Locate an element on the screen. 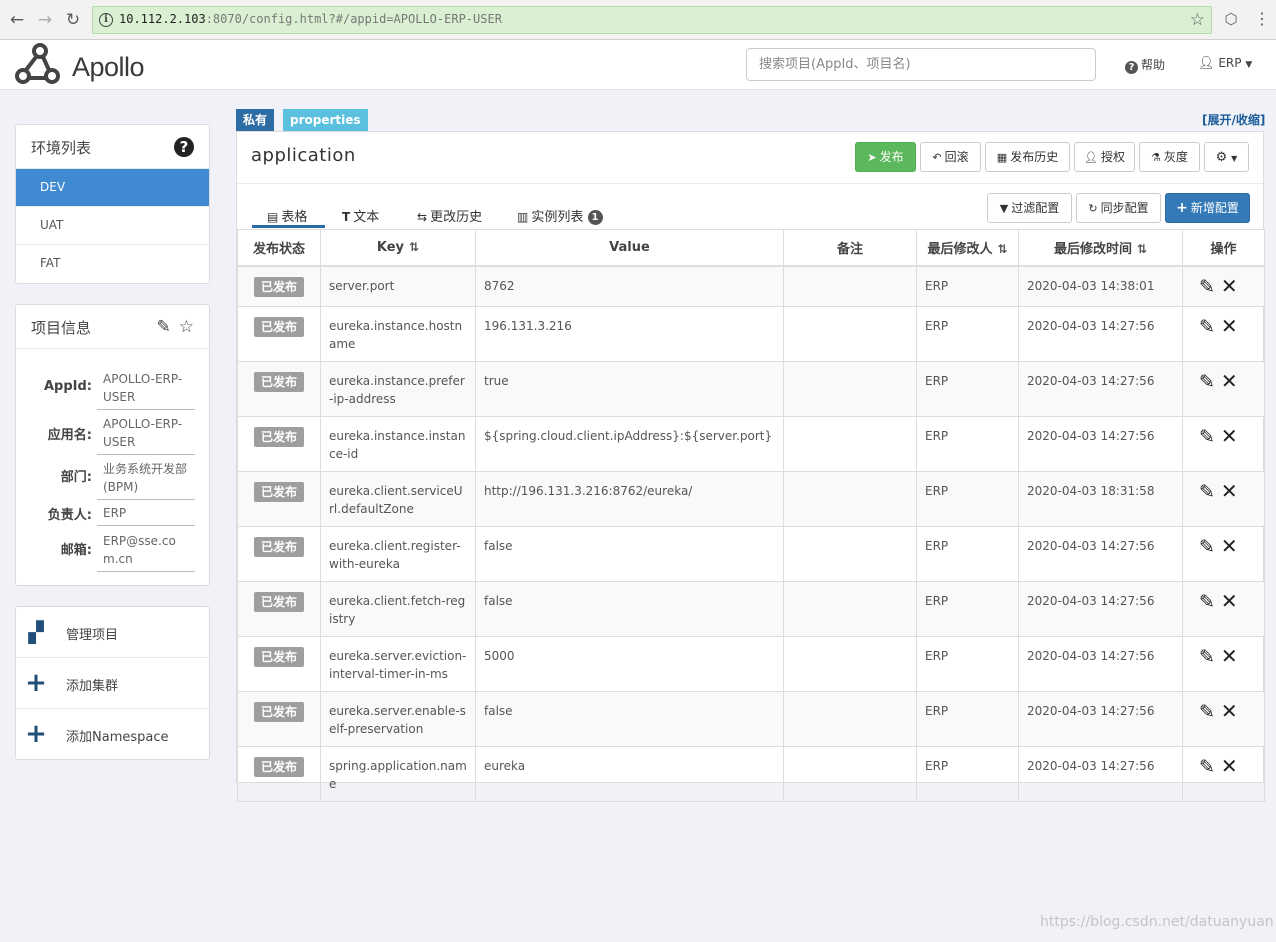 Image resolution: width=1276 pixels, height=942 pixels. gray-release-button: ⚗ 灰度 is located at coordinates (1169, 157).